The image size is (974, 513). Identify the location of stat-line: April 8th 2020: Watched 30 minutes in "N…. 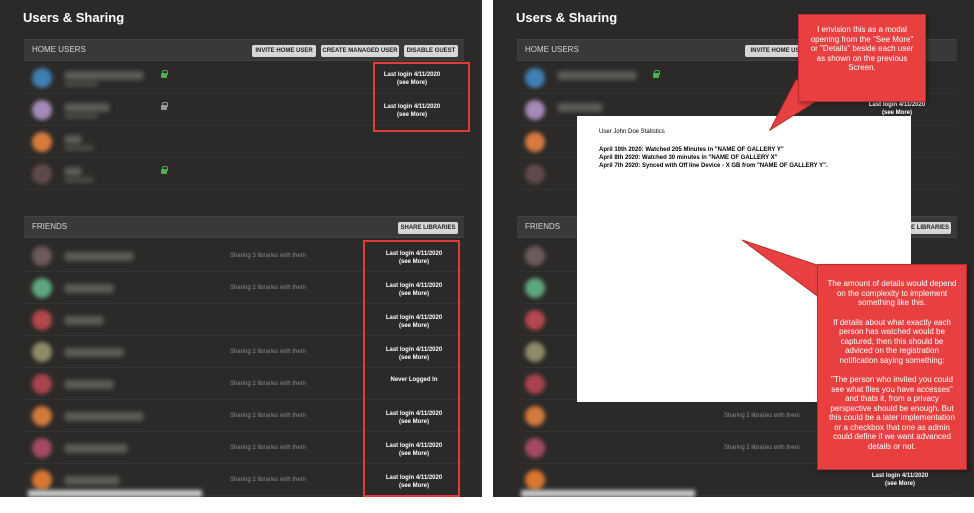
(688, 158).